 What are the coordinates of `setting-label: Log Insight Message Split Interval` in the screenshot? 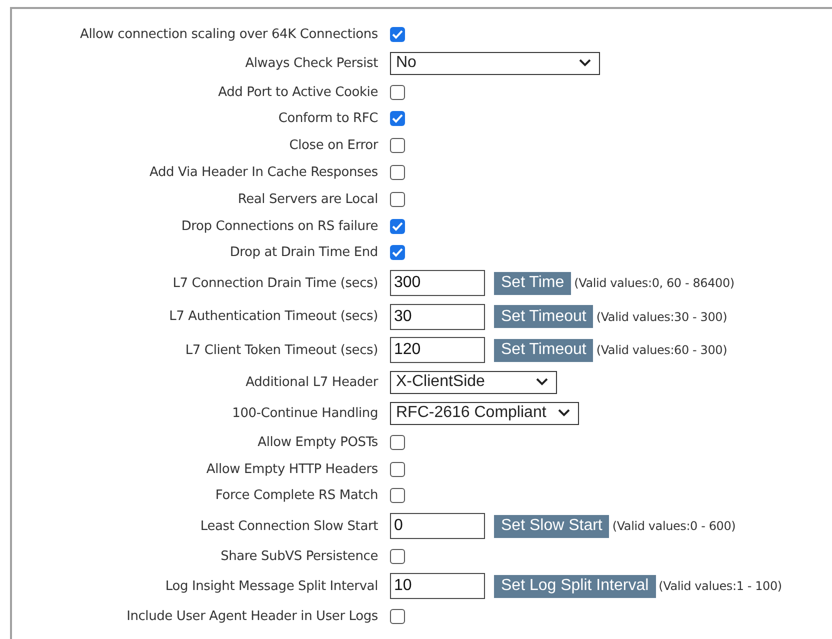 It's located at (271, 586).